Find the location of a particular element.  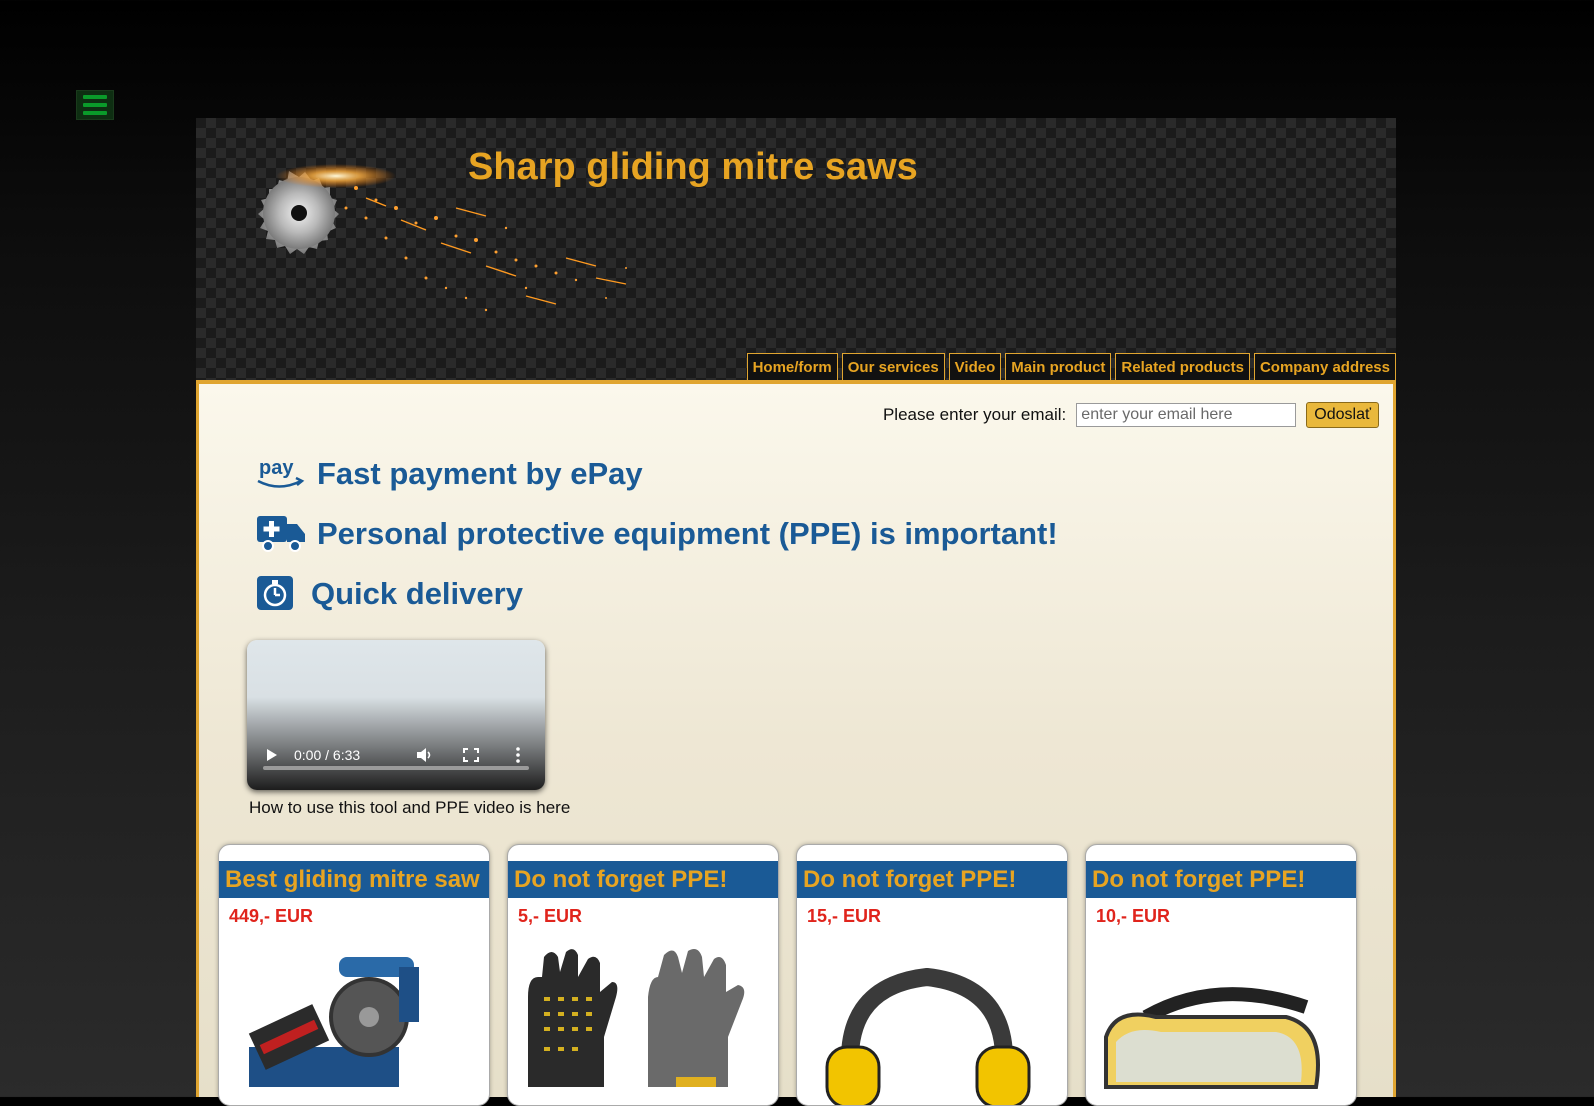

svg-text: pay is located at coordinates (276, 468).